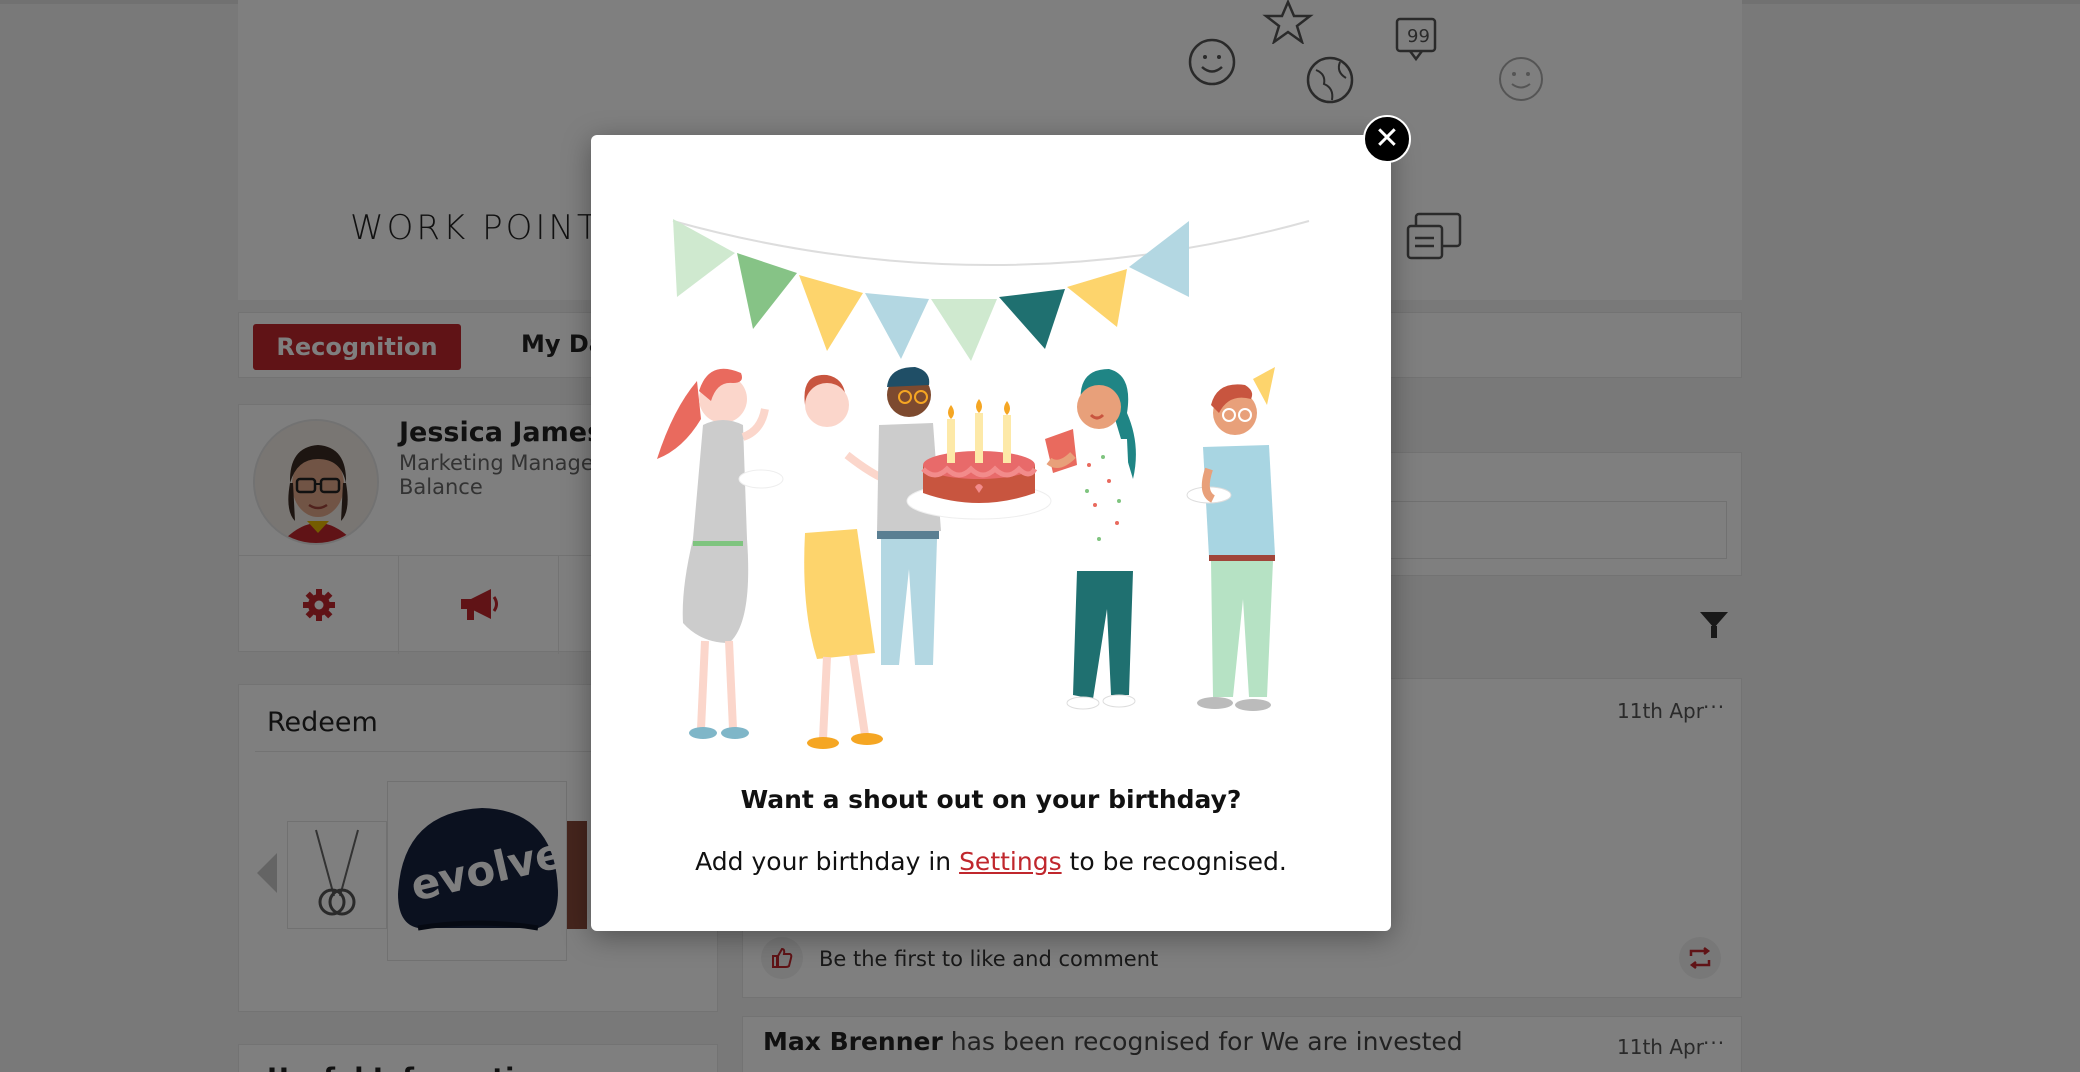  I want to click on modal-text-after: to be recognised., so click(1174, 861).